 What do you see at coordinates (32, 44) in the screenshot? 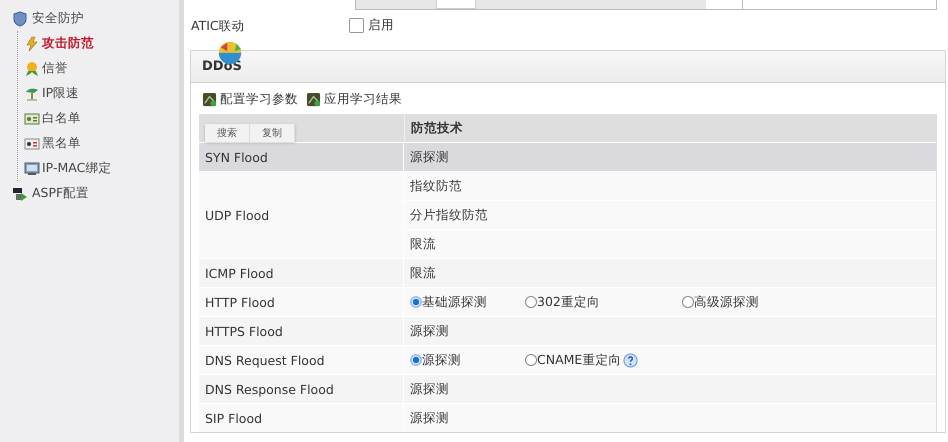
I see `lightning-icon` at bounding box center [32, 44].